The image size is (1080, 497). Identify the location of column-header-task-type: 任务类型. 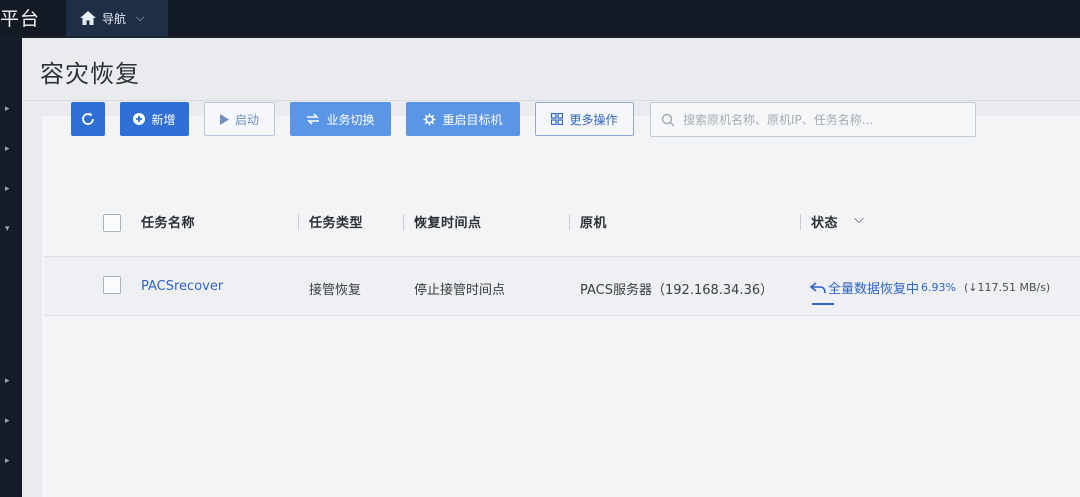
(336, 223).